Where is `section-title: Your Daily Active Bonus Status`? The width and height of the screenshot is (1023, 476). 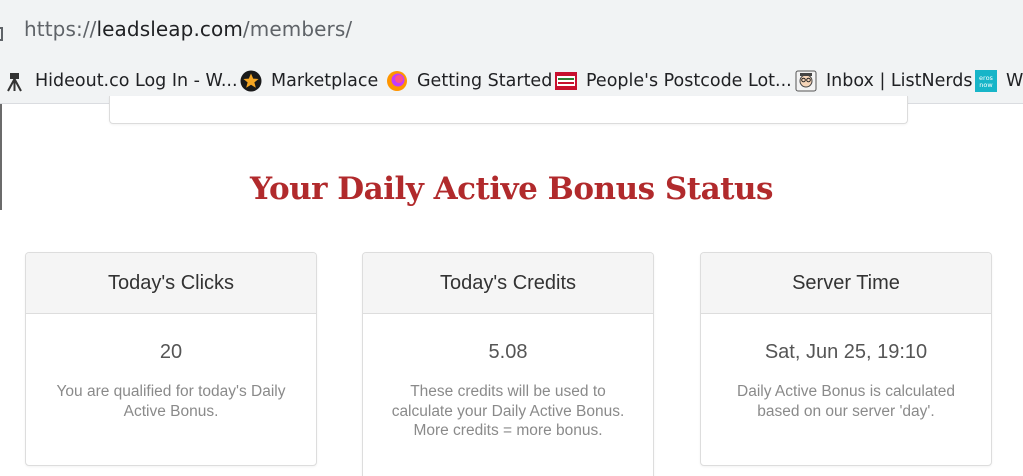 section-title: Your Daily Active Bonus Status is located at coordinates (511, 189).